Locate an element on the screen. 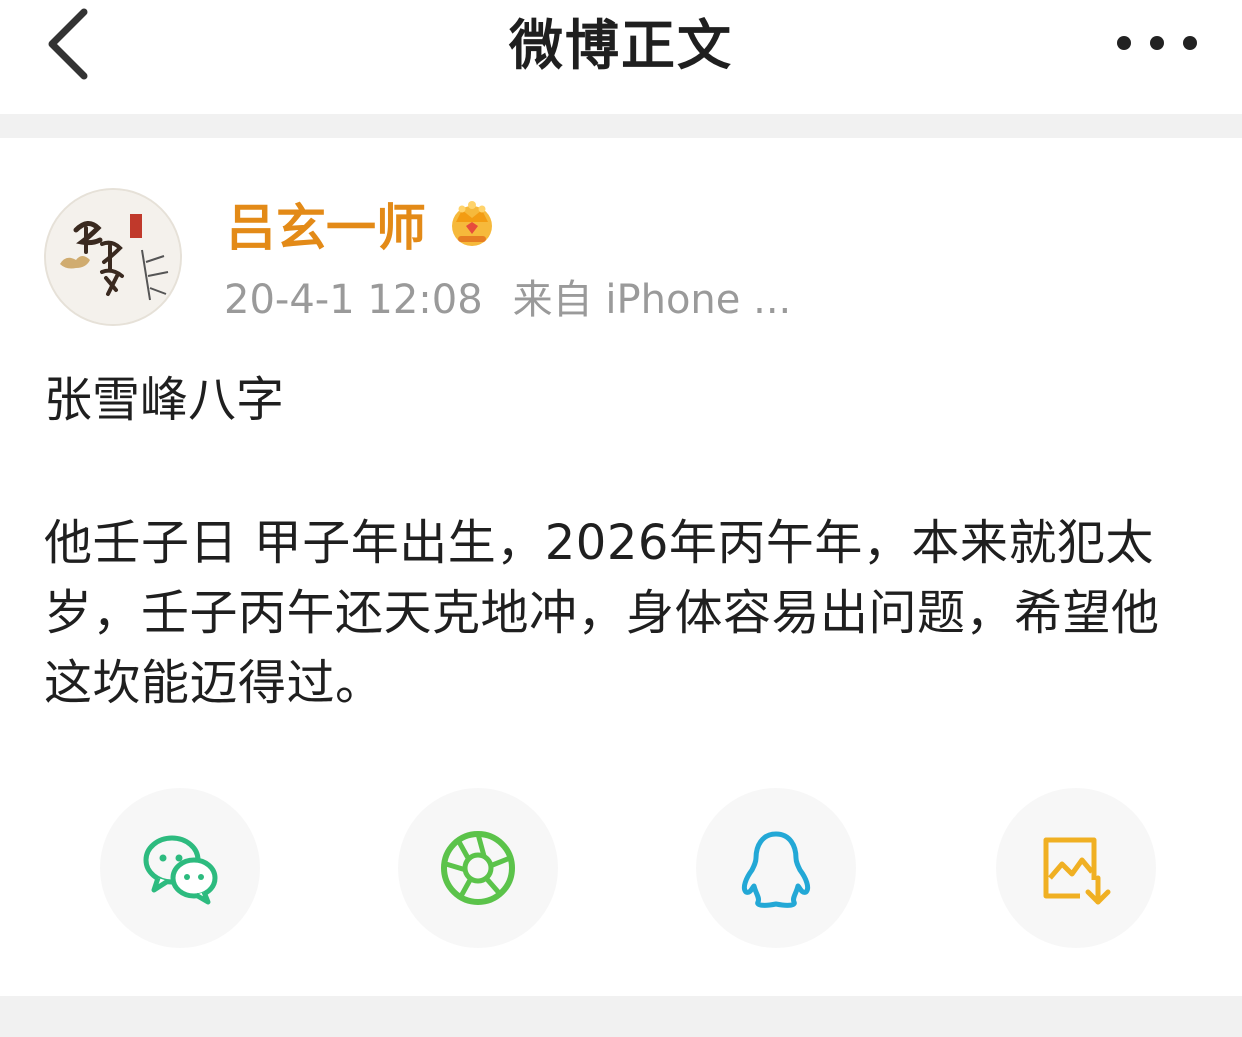 This screenshot has width=1242, height=1037. share-wechat-button is located at coordinates (180, 868).